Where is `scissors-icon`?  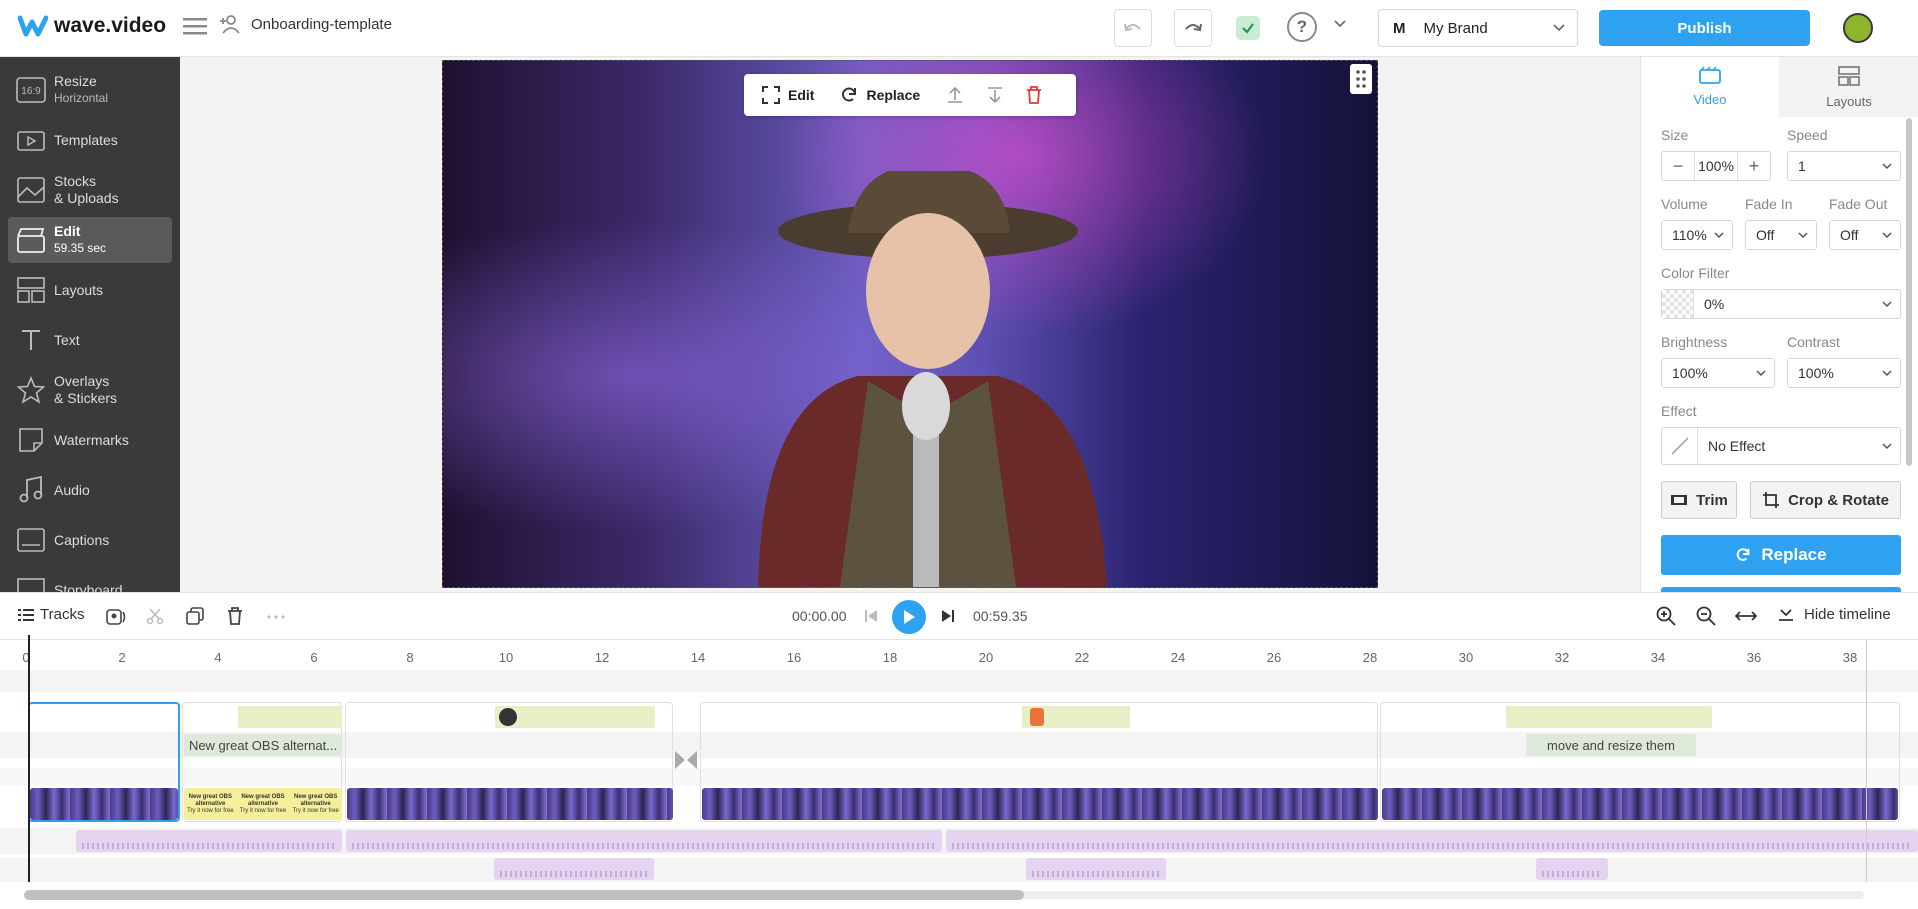
scissors-icon is located at coordinates (155, 616).